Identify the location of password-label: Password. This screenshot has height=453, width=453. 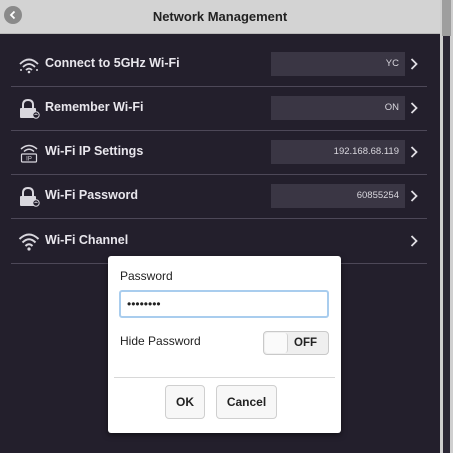
(146, 276).